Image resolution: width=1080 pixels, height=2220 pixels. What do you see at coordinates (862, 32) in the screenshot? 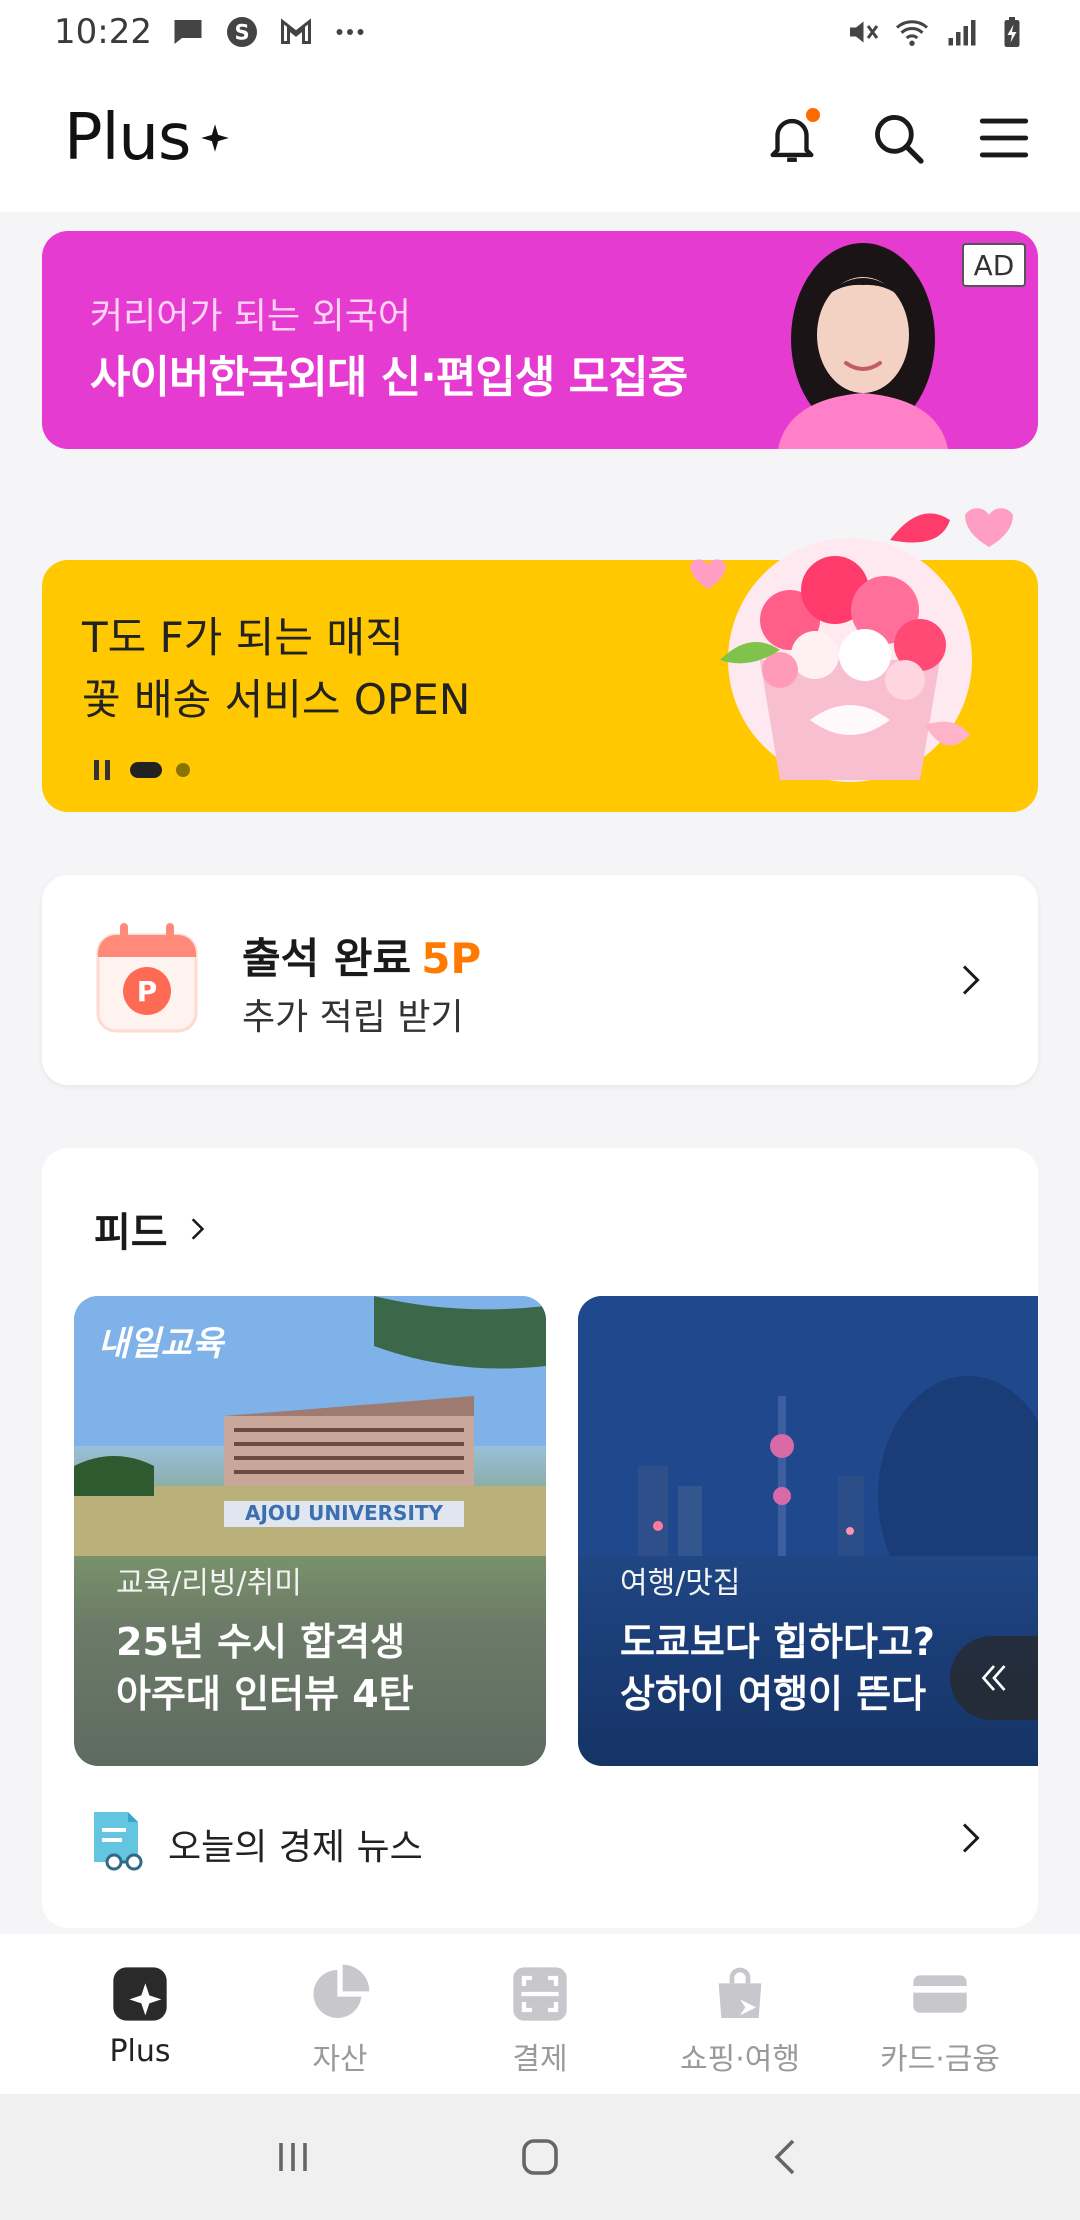
I see `mute-icon` at bounding box center [862, 32].